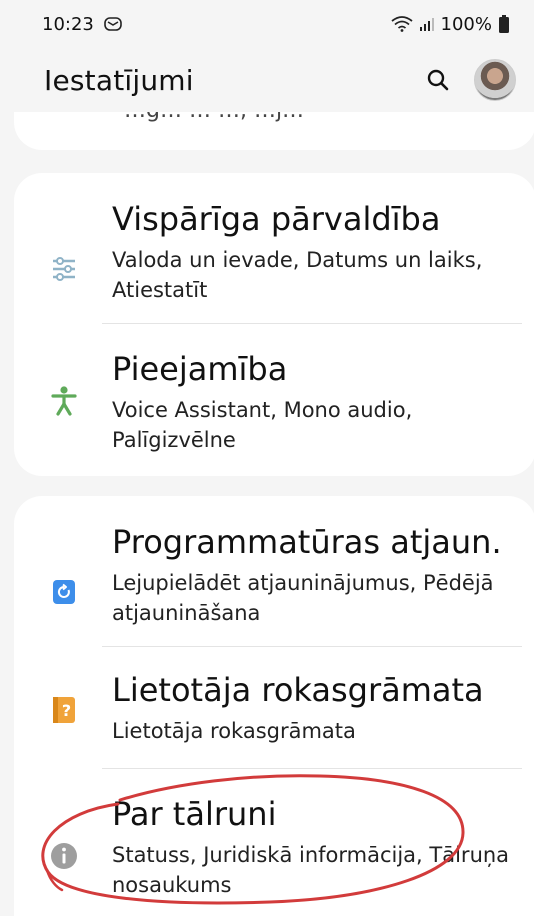  I want to click on battery-percent: 100%, so click(466, 24).